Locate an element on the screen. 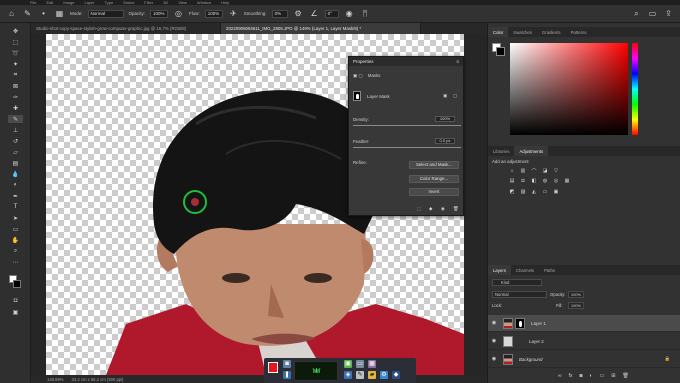  panel-menu-icon: ≡ is located at coordinates (457, 61).